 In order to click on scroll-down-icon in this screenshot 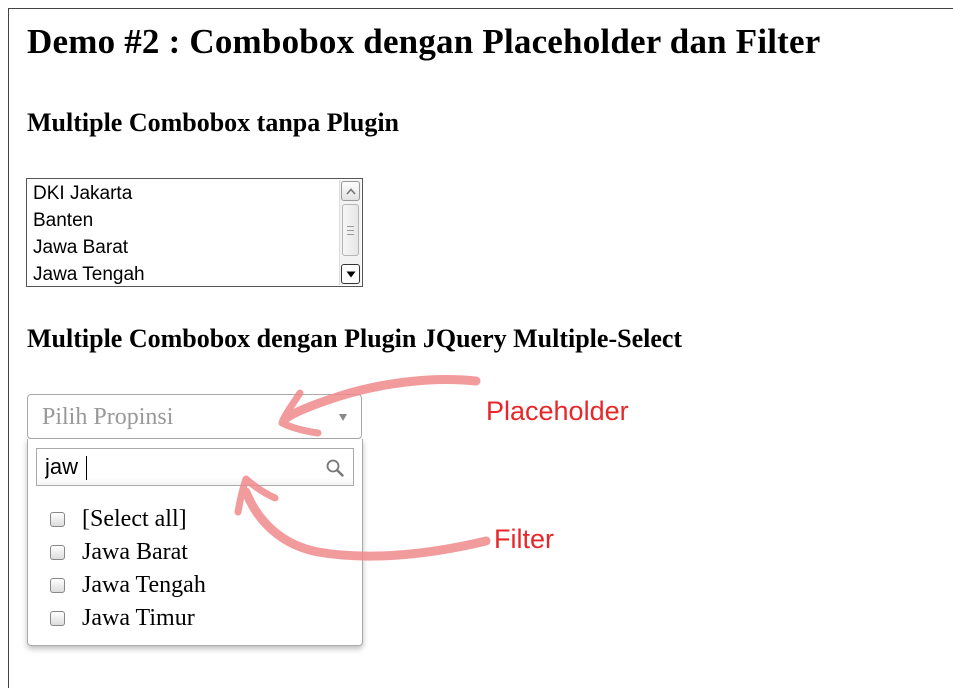, I will do `click(350, 274)`.